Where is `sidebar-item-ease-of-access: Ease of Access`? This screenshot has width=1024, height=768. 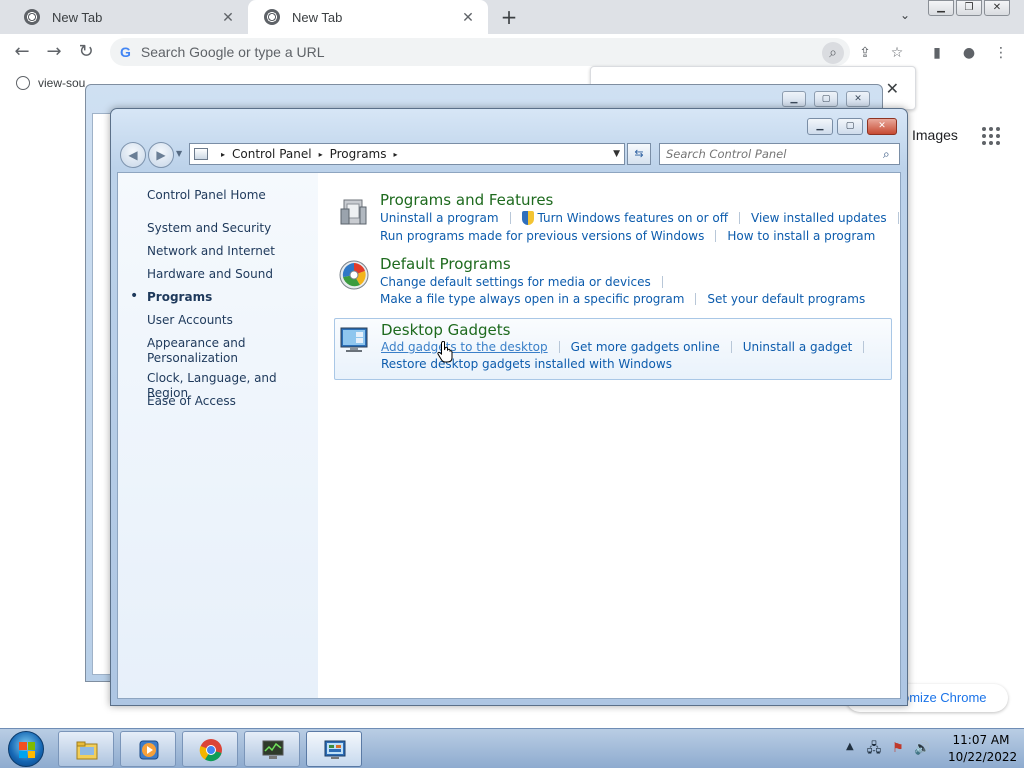 sidebar-item-ease-of-access: Ease of Access is located at coordinates (191, 401).